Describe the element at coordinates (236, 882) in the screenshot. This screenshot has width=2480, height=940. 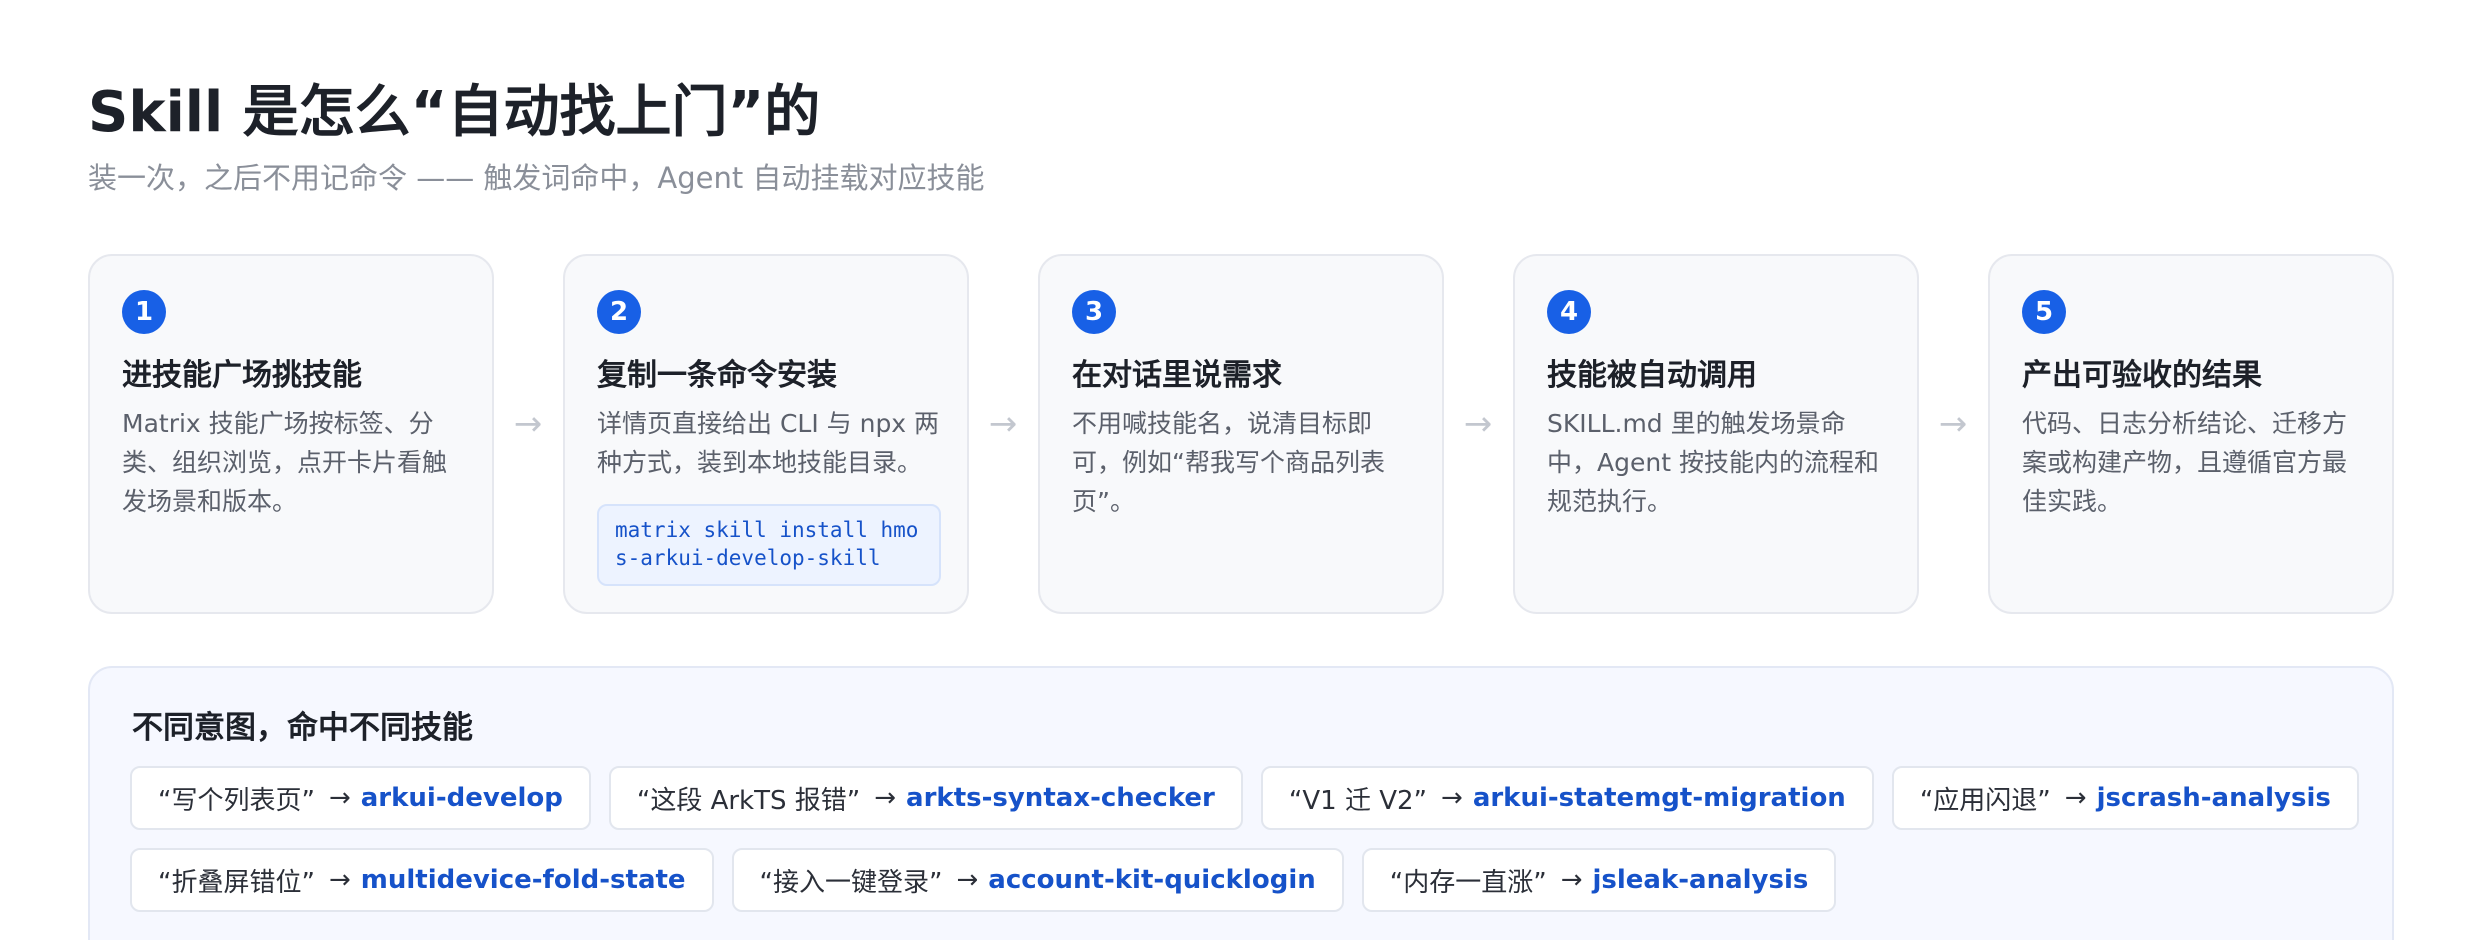
I see `intent-query: “折叠屏错位”` at that location.